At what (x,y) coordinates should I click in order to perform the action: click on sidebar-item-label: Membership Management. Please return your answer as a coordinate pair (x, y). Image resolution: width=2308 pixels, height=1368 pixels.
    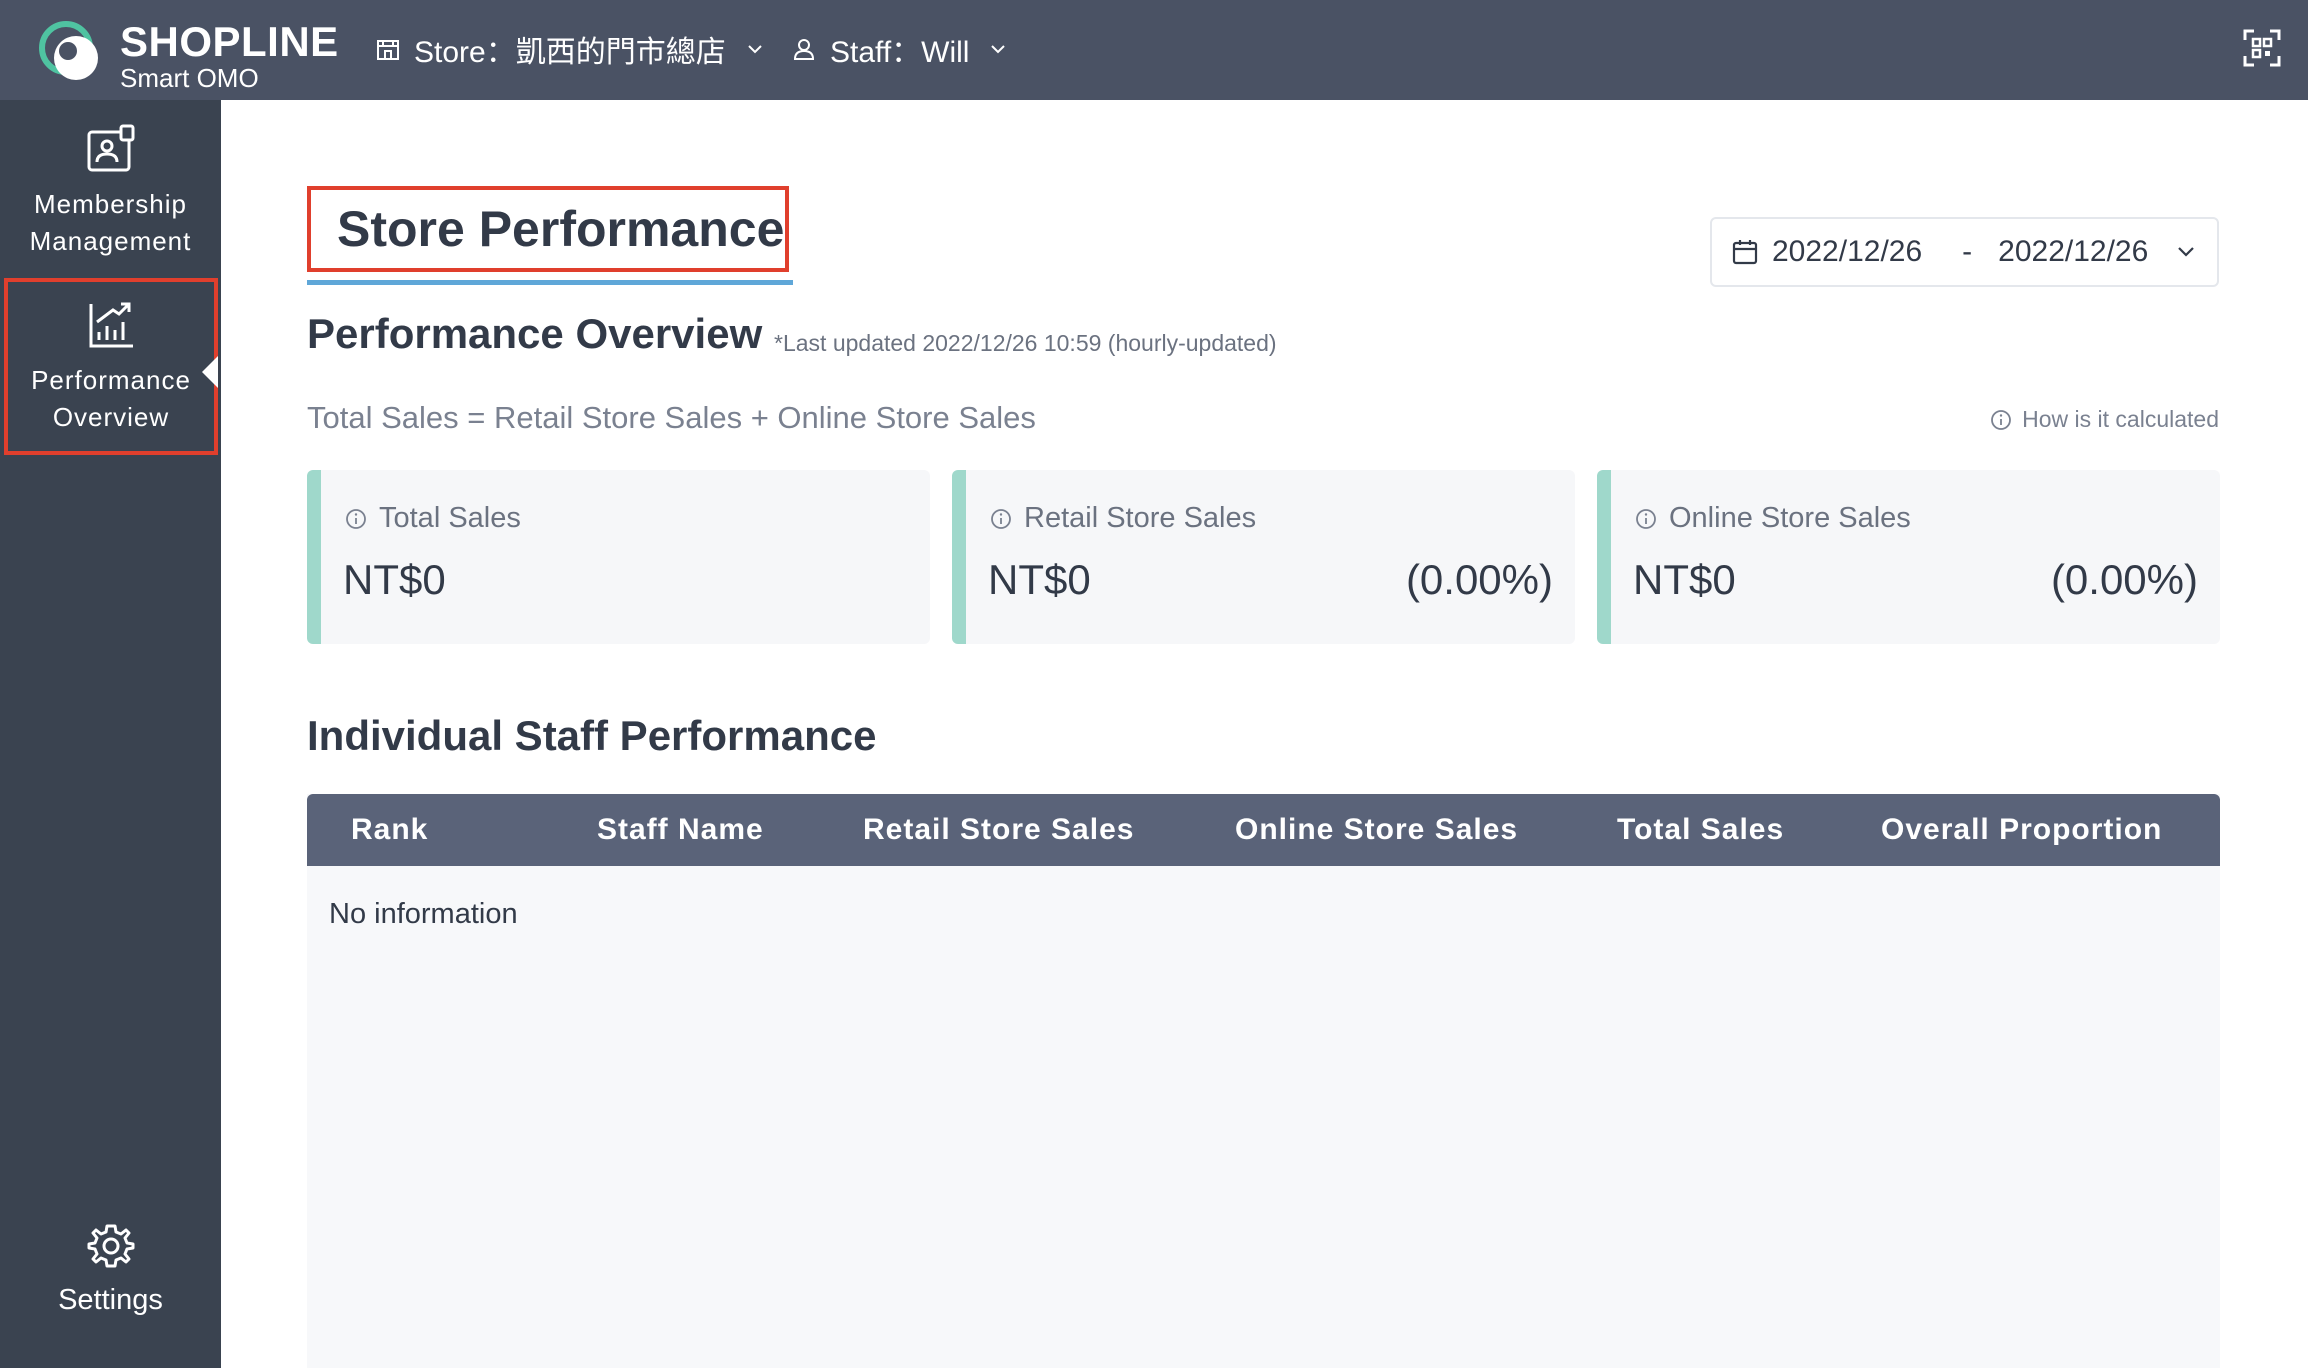
    Looking at the image, I should click on (110, 222).